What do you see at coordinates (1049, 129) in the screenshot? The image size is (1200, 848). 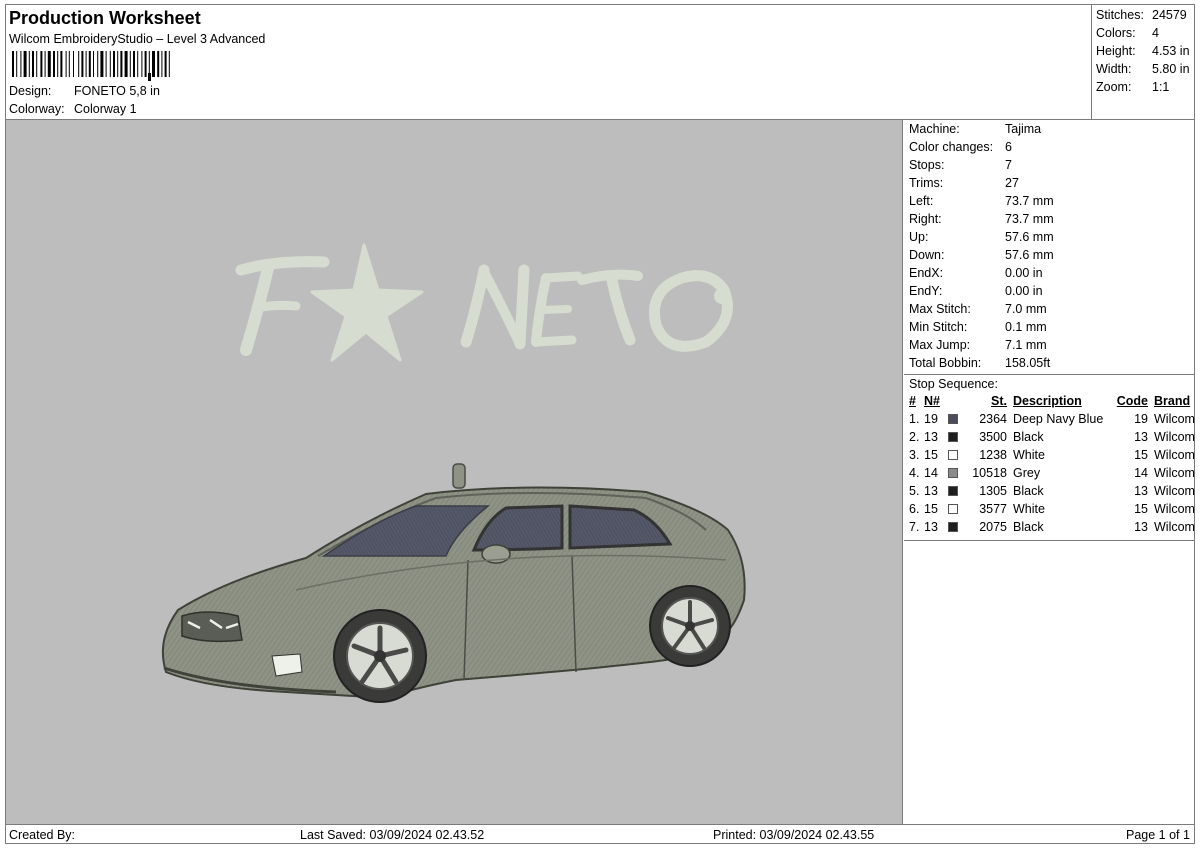 I see `machine-row: Machine: Tajima` at bounding box center [1049, 129].